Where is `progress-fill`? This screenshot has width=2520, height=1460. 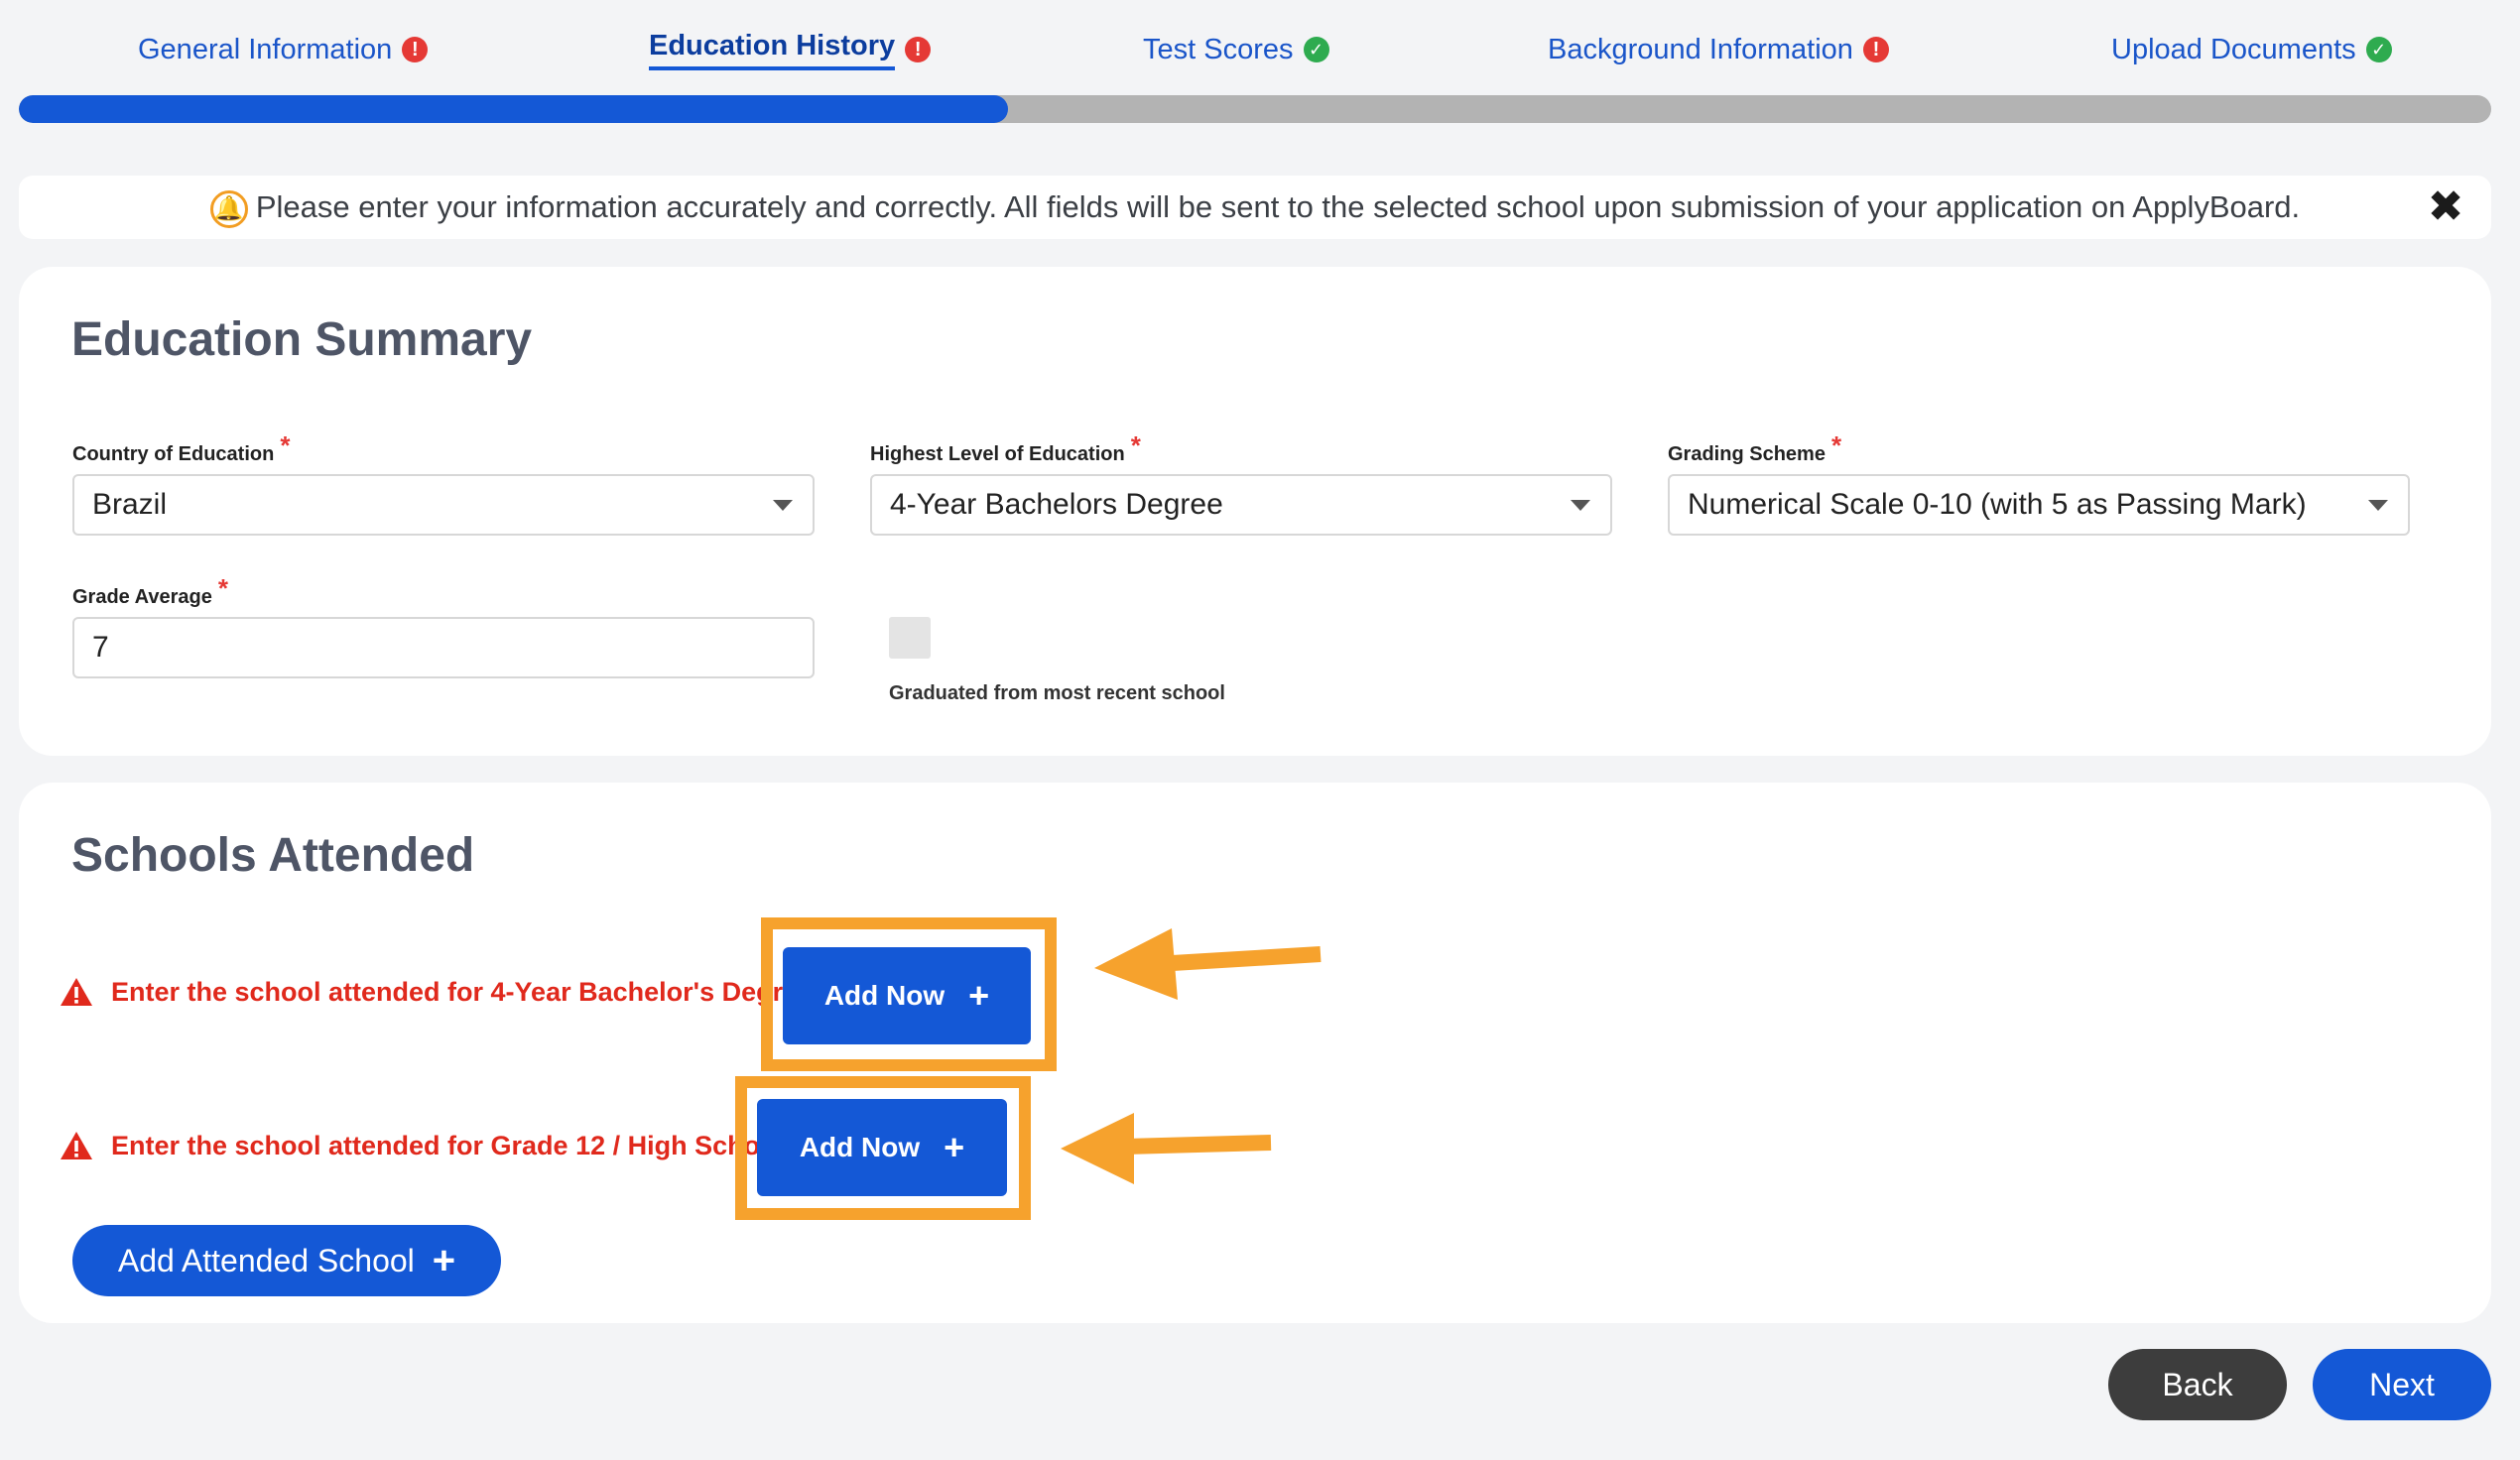 progress-fill is located at coordinates (513, 109).